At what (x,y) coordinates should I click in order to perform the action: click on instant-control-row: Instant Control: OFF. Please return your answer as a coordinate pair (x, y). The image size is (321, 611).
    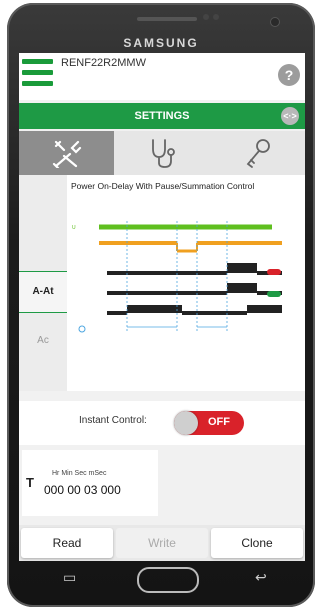
    Looking at the image, I should click on (162, 423).